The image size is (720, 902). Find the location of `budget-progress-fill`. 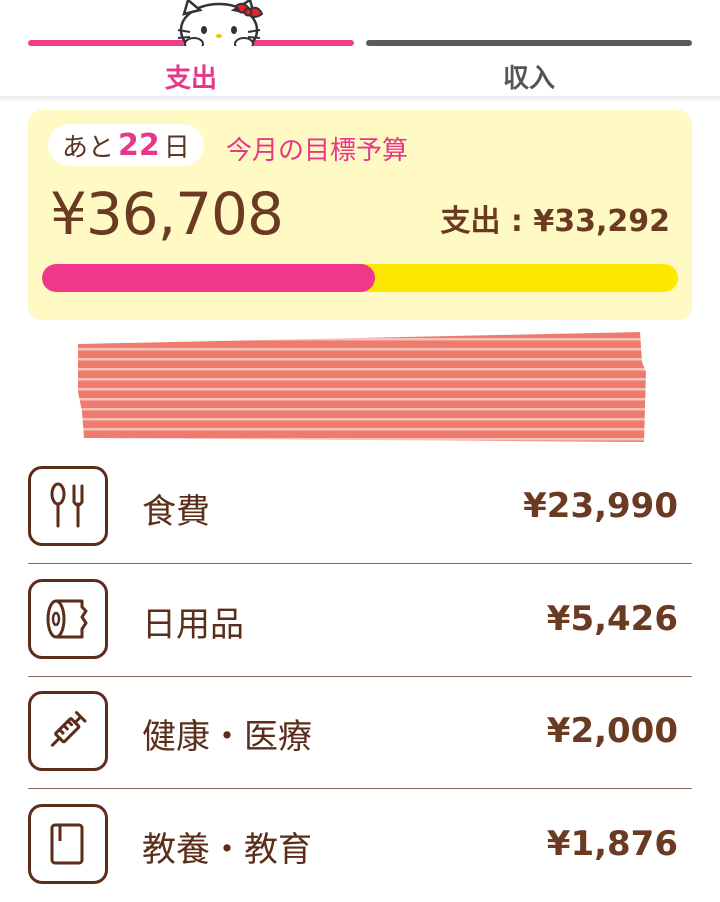

budget-progress-fill is located at coordinates (209, 278).